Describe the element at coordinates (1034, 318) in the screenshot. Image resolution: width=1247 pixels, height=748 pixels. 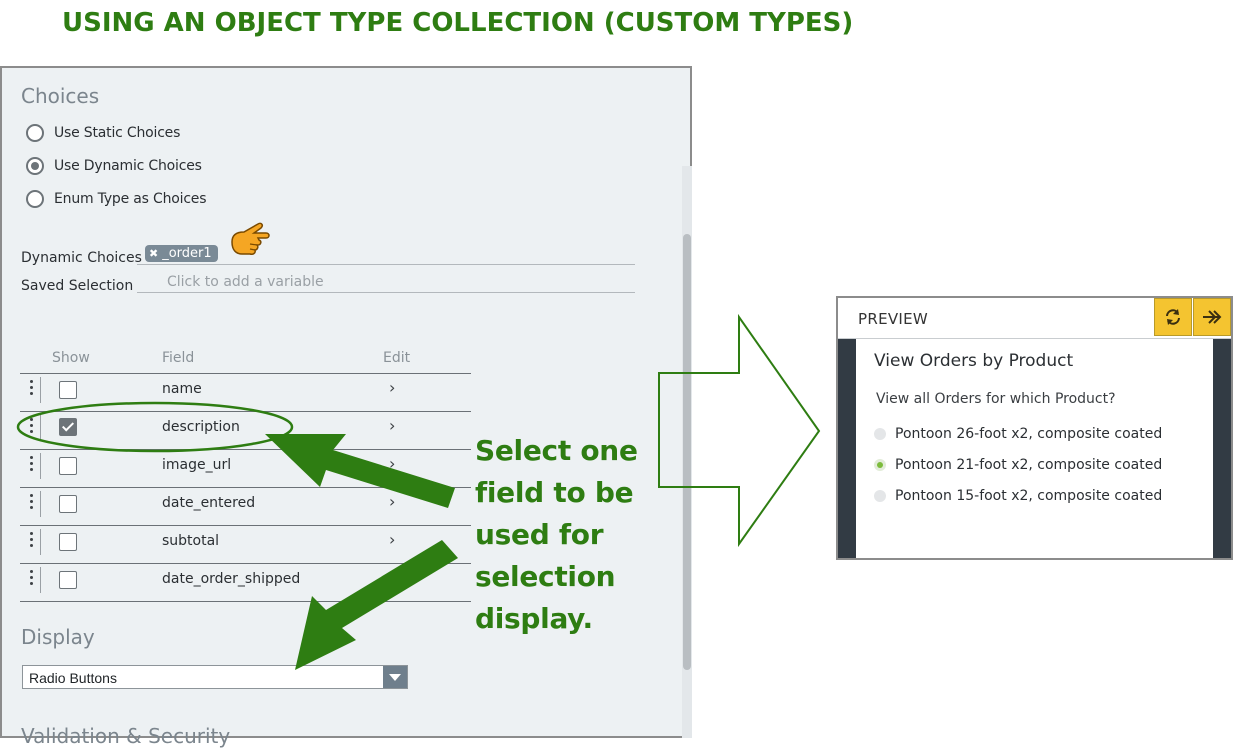
I see `preview-header: PREVIEW` at that location.